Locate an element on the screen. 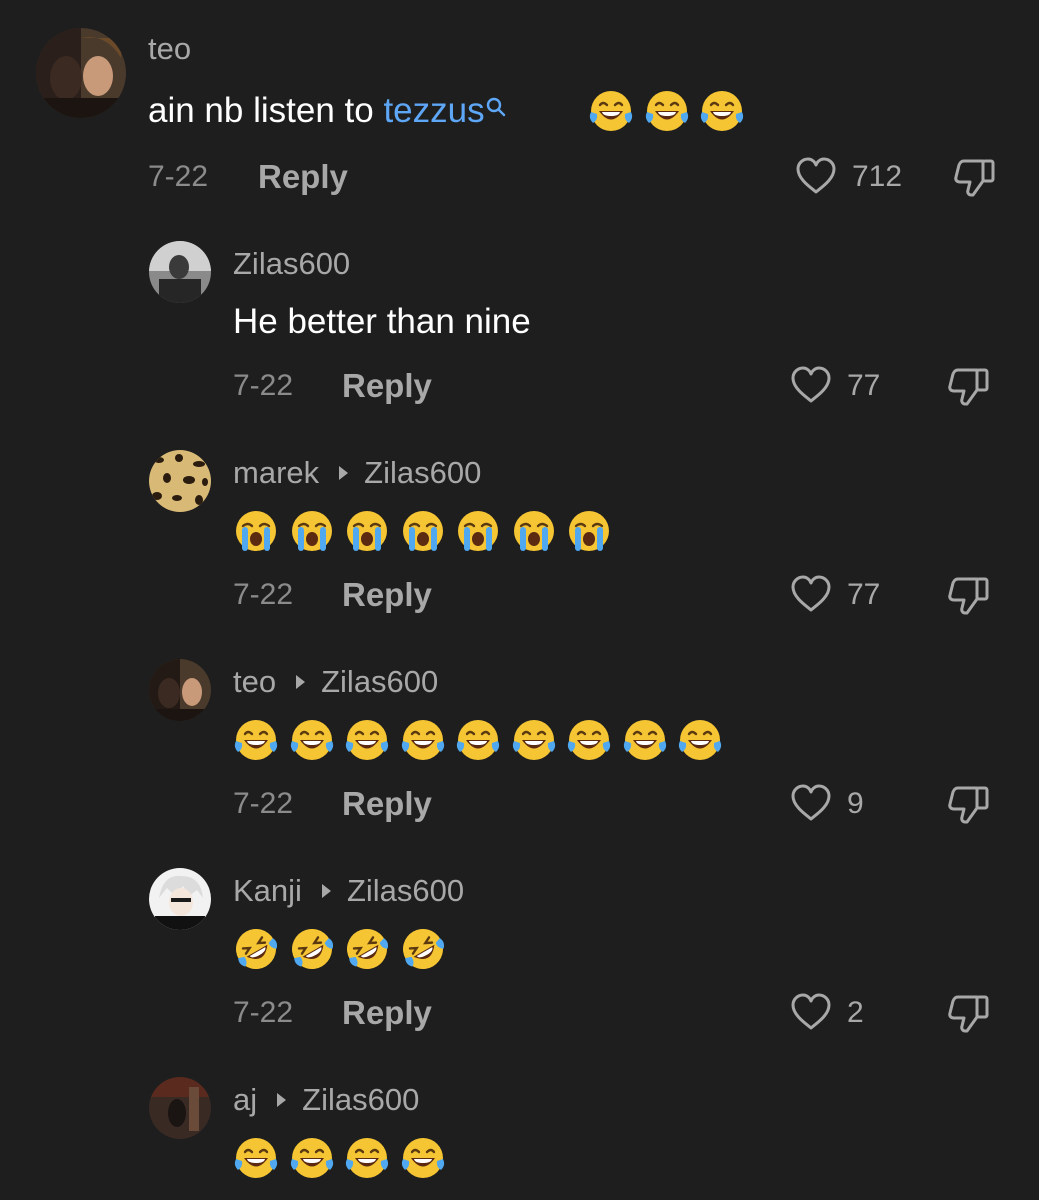  search-icon is located at coordinates (496, 106).